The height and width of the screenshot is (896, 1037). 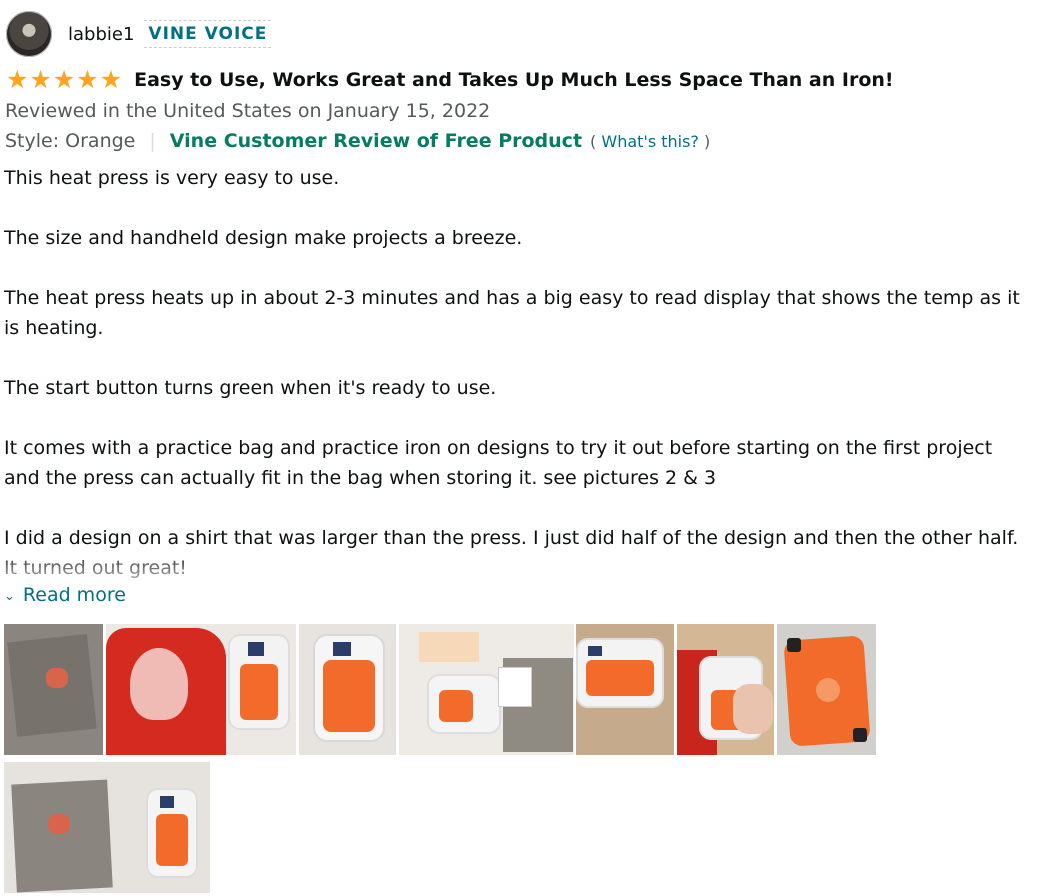 I want to click on vine-voice-badge: VINE VOICE, so click(x=208, y=34).